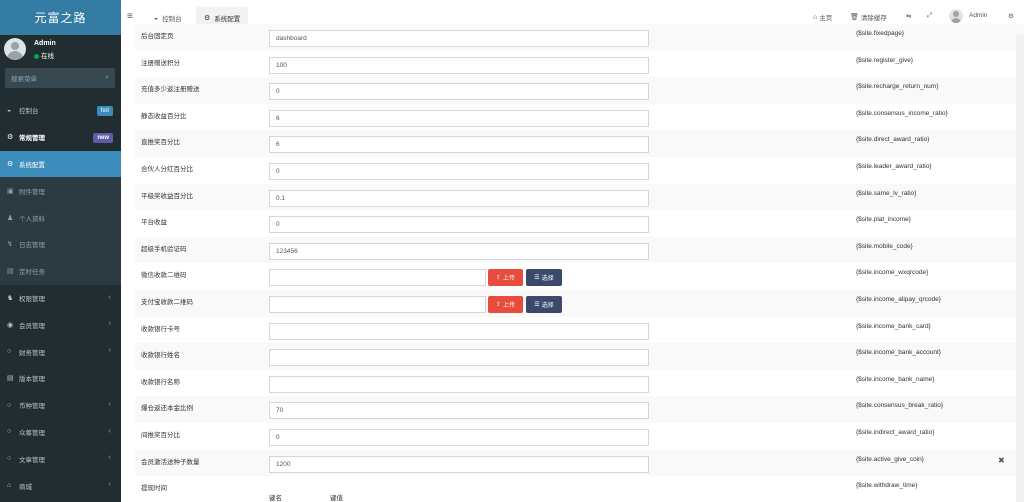 The width and height of the screenshot is (1024, 502). Describe the element at coordinates (509, 279) in the screenshot. I see `upload-label: 上传` at that location.